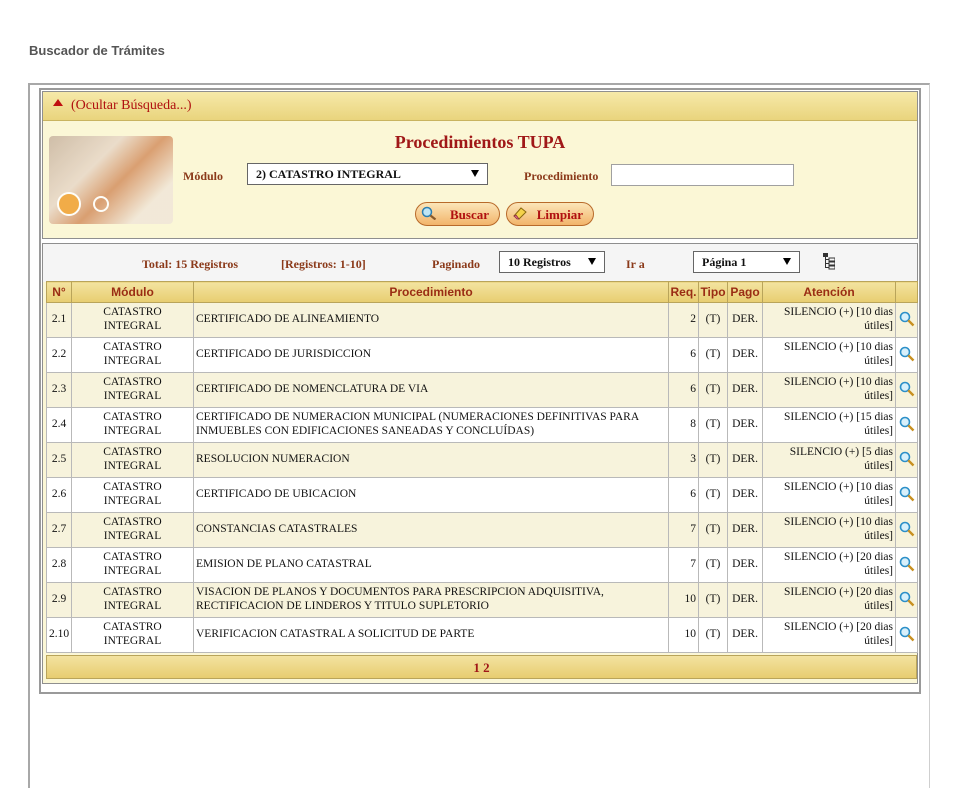 The width and height of the screenshot is (960, 800). I want to click on row-number: 2.6, so click(59, 495).